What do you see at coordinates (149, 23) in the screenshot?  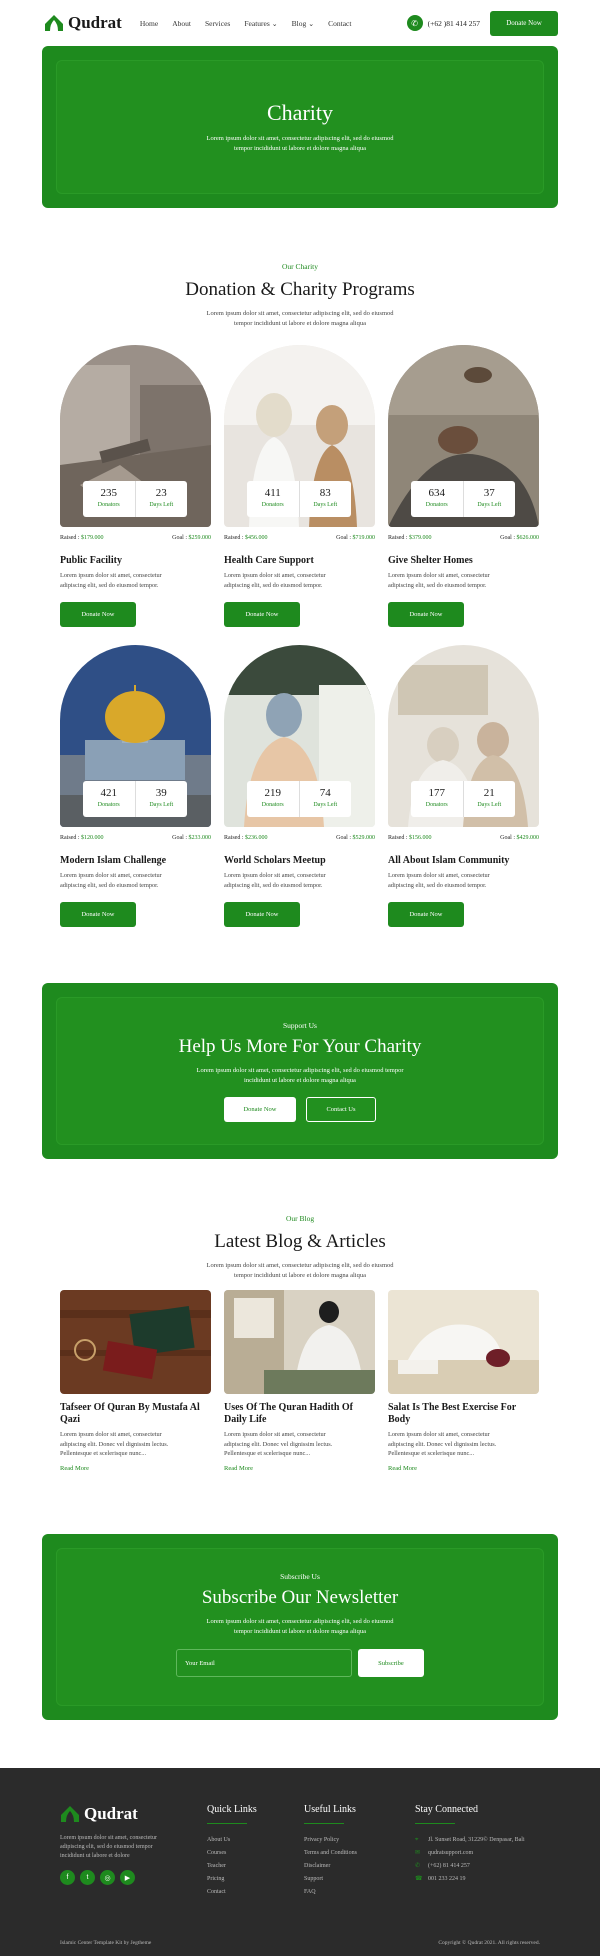 I see `menu-item-home: Home` at bounding box center [149, 23].